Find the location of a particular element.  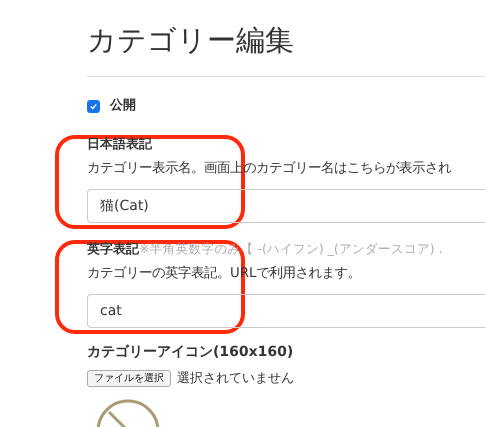

field-label: 日本語表記 is located at coordinates (119, 145).